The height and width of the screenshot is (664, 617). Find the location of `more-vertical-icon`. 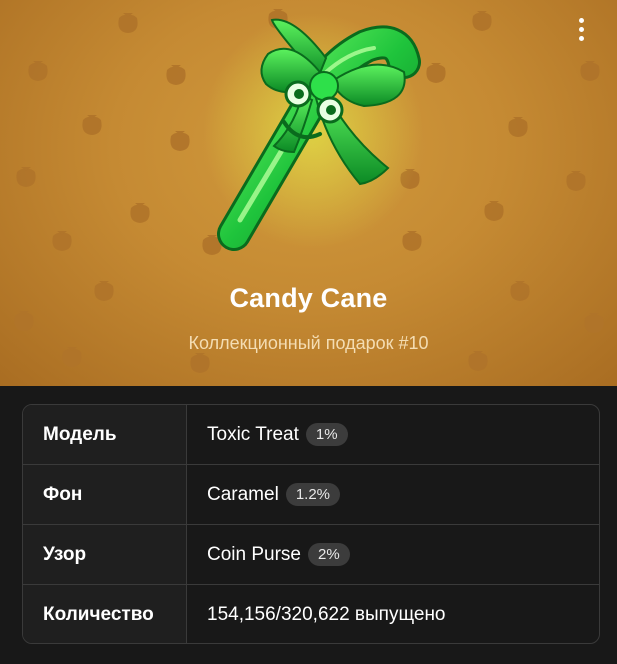

more-vertical-icon is located at coordinates (581, 20).